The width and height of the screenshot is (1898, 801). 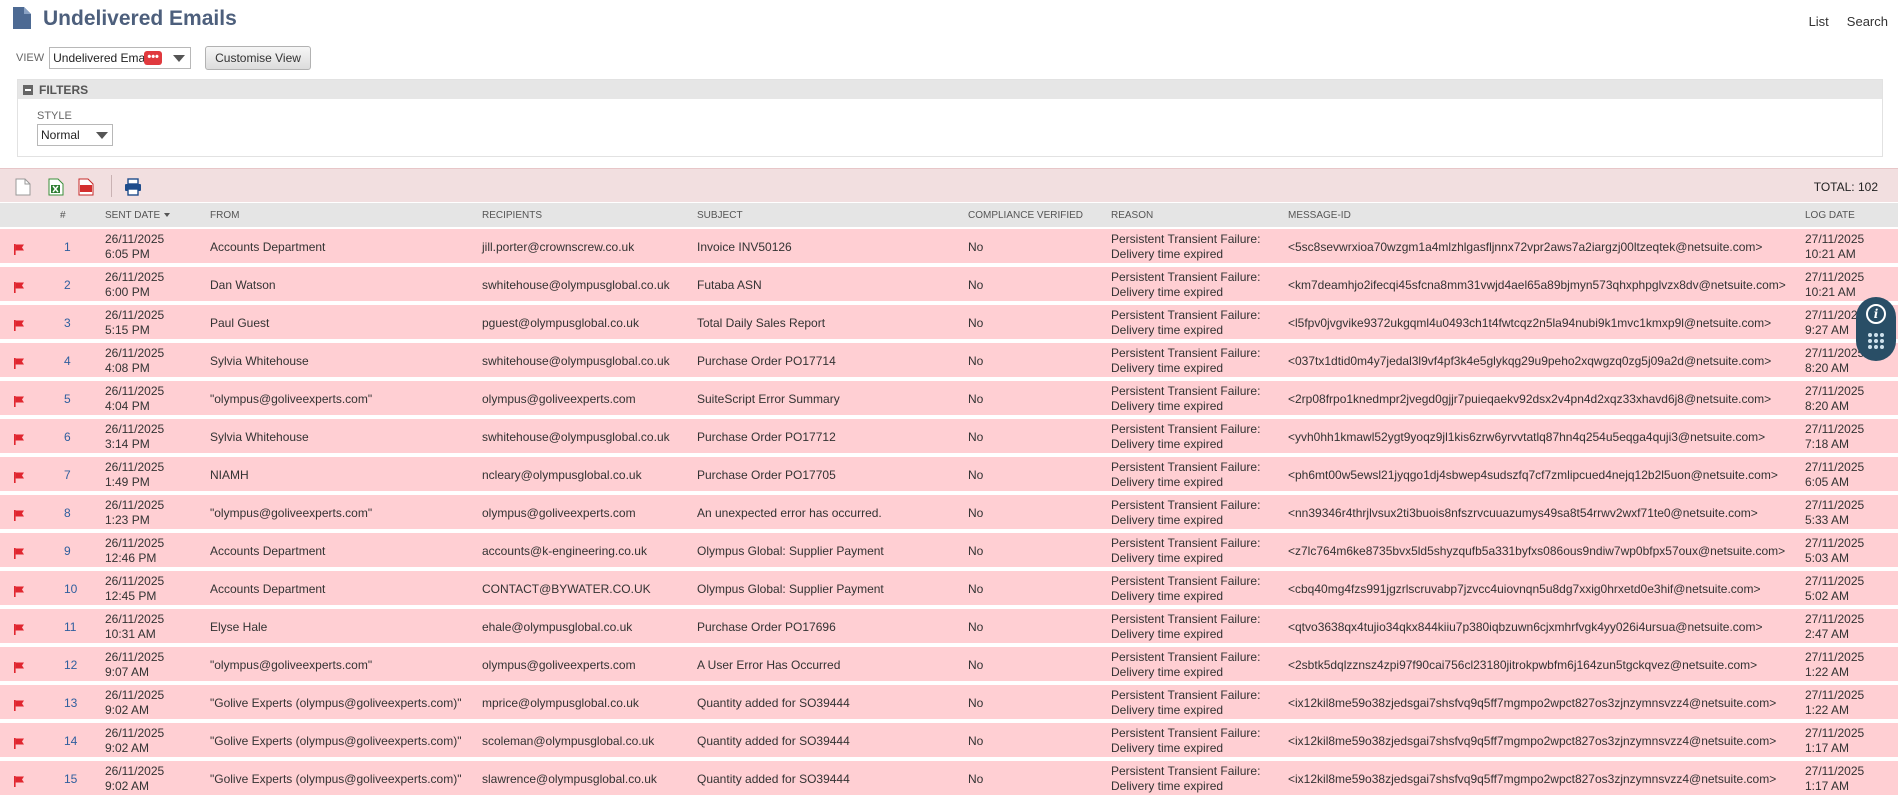 I want to click on col-sent-date: SENT DATE, so click(x=138, y=215).